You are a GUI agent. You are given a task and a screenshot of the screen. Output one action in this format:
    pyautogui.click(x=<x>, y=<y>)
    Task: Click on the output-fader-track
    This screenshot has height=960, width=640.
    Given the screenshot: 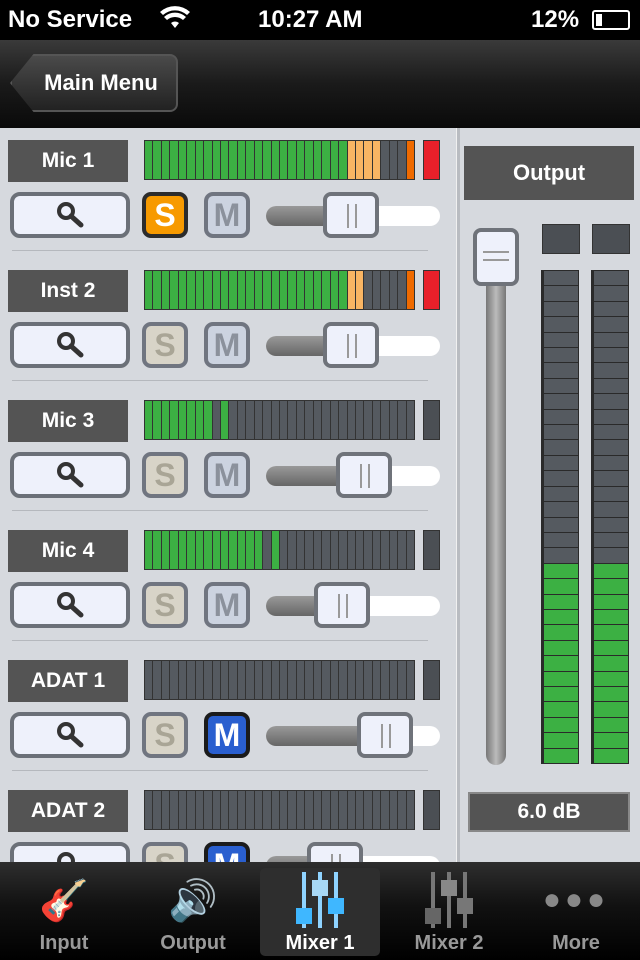 What is the action you would take?
    pyautogui.click(x=496, y=502)
    